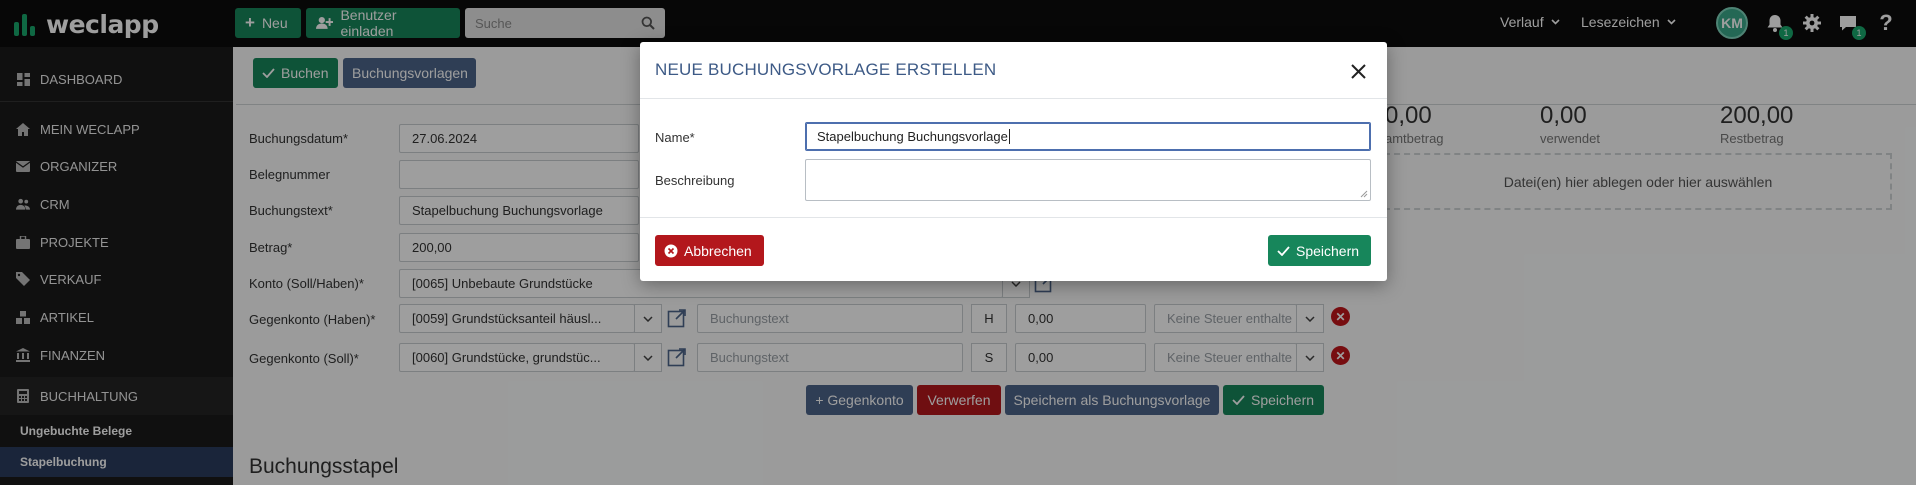 This screenshot has width=1916, height=485. Describe the element at coordinates (826, 69) in the screenshot. I see `modal-title: NEUE BUCHUNGSVORLAGE ERSTELLEN` at that location.